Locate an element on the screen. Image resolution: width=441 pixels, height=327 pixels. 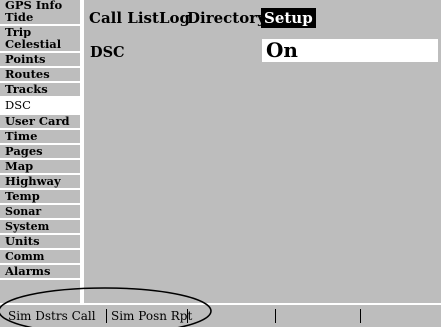
side-item-celestial: Celestial is located at coordinates (40, 45).